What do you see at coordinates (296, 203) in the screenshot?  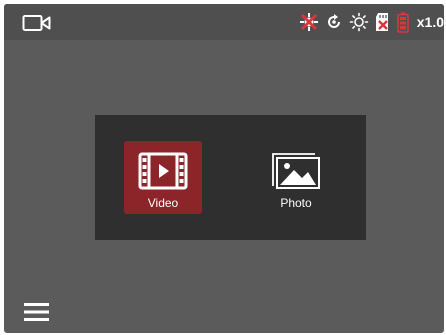 I see `photo-mode-label: Photo` at bounding box center [296, 203].